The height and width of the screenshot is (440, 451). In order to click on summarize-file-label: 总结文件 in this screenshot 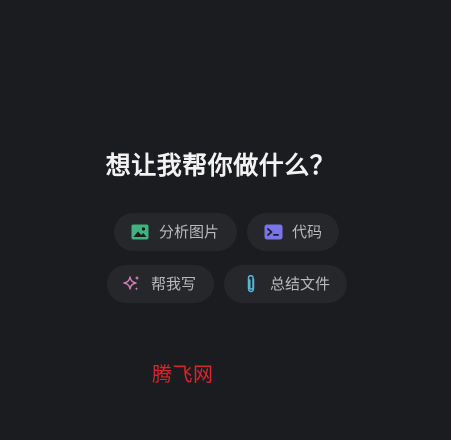, I will do `click(300, 284)`.